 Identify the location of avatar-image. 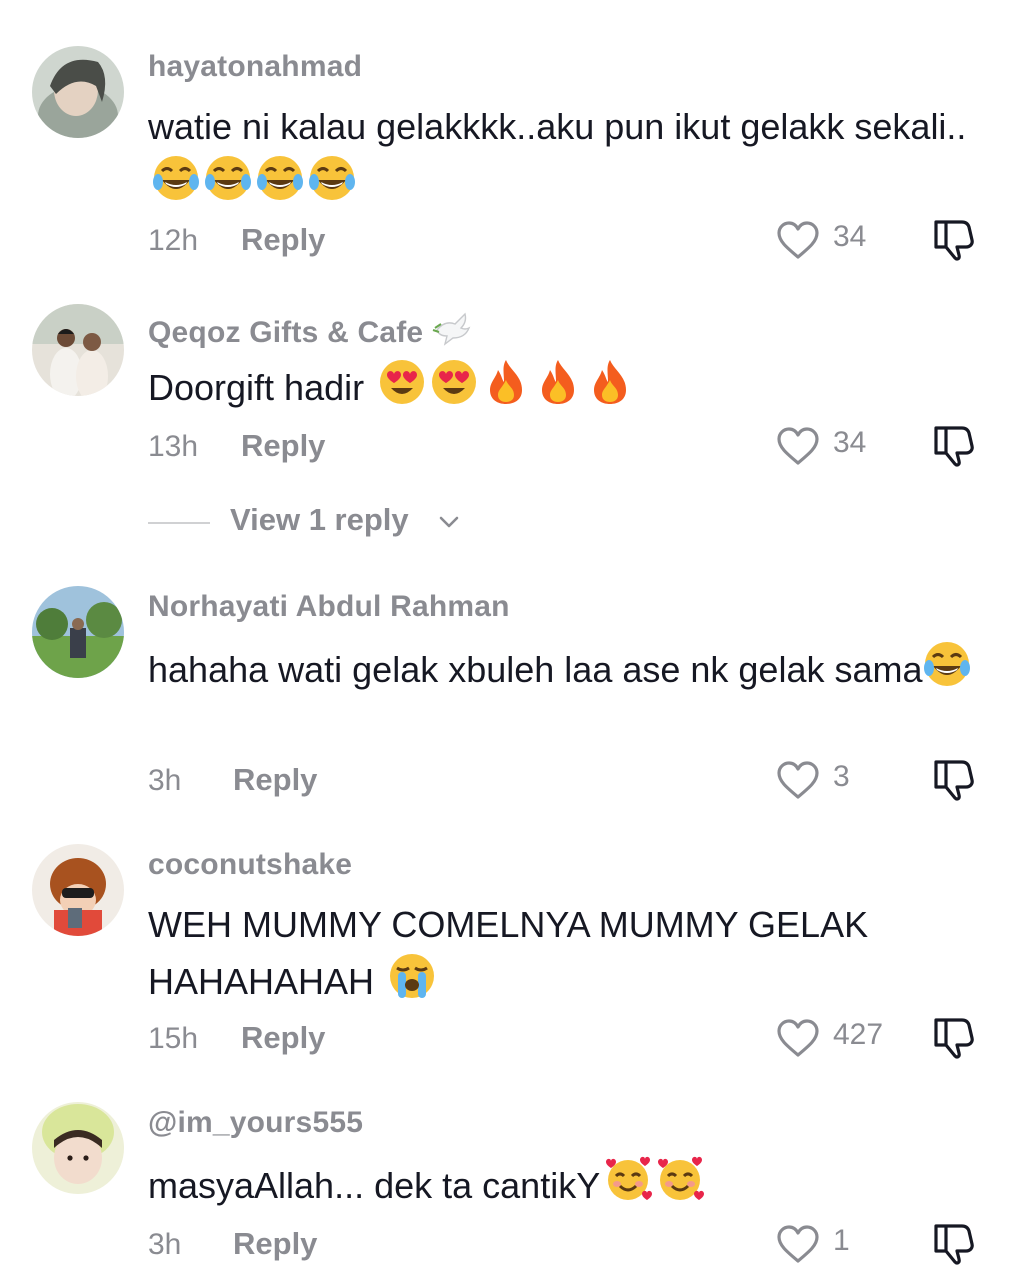
(78, 1148).